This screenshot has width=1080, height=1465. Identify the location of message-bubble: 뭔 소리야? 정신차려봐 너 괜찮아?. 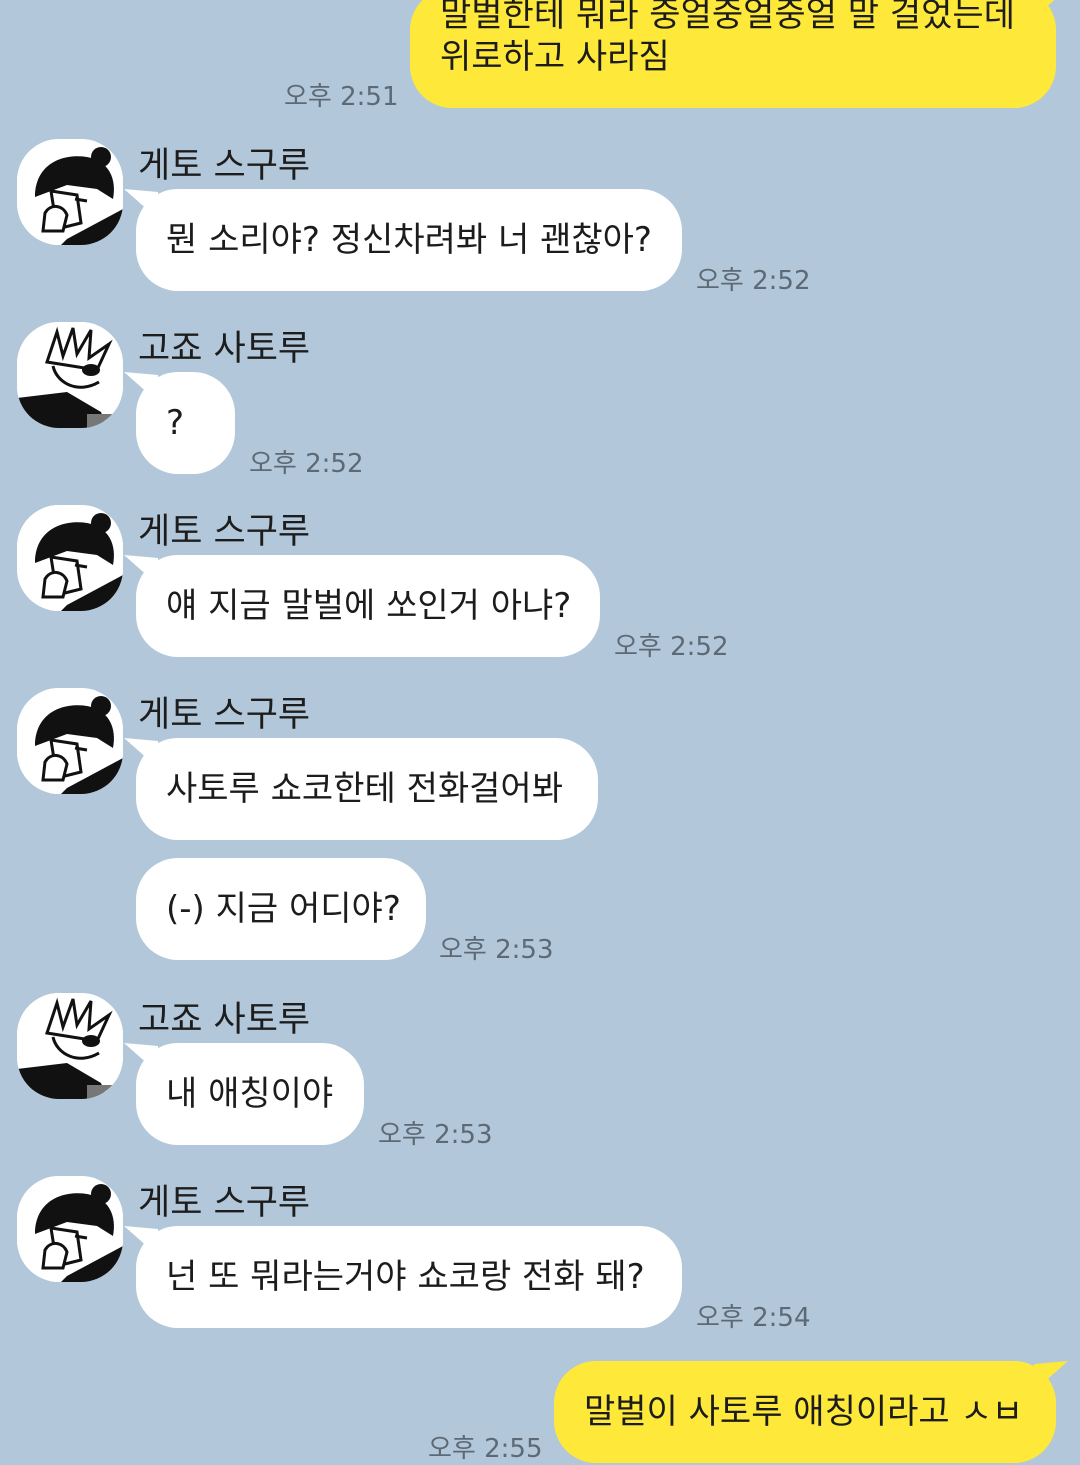
(409, 240).